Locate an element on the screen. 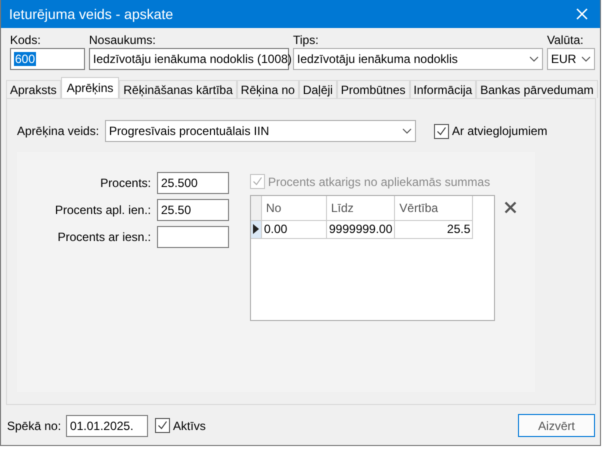 This screenshot has width=604, height=449. dropdown: EUR is located at coordinates (571, 59).